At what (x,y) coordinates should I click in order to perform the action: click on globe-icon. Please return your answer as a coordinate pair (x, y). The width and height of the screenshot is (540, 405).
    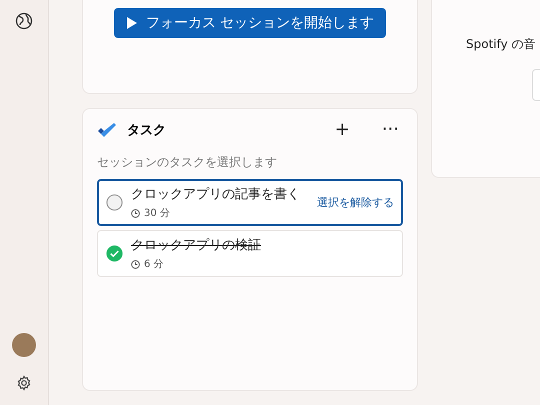
    Looking at the image, I should click on (24, 21).